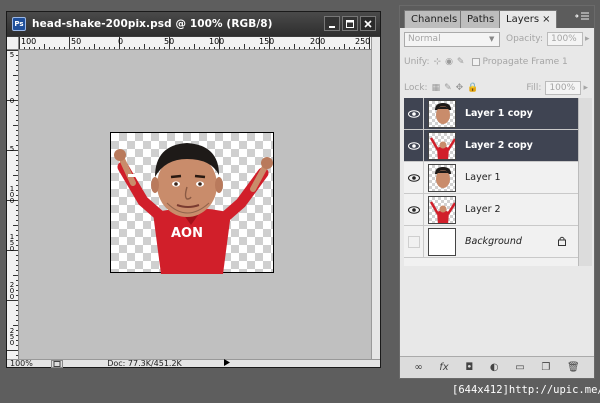  I want to click on lock-label: Lock:, so click(416, 88).